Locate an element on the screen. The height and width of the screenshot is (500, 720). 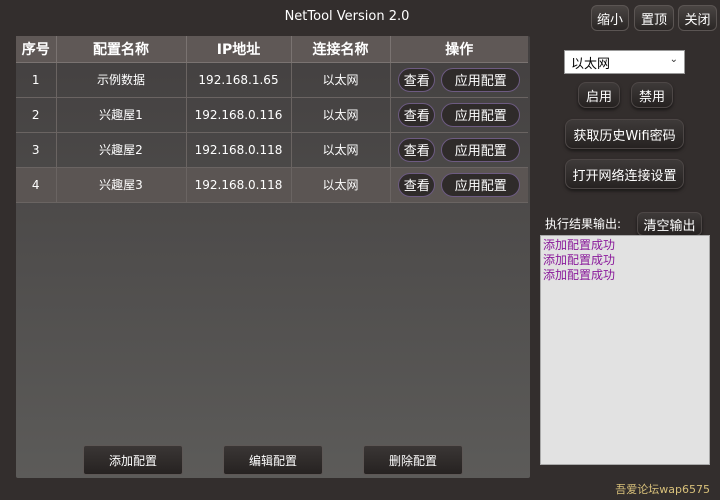
header-connection: 连接名称 is located at coordinates (341, 49).